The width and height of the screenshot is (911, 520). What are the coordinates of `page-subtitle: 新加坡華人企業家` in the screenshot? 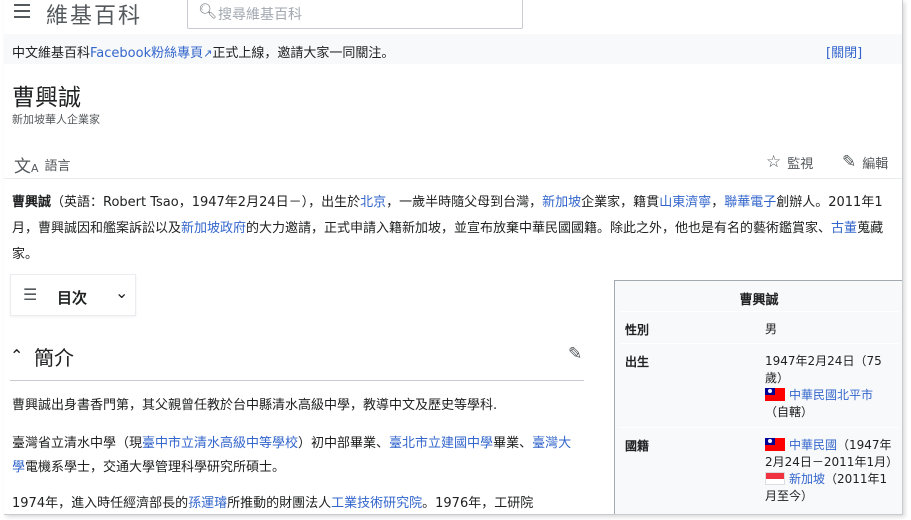 It's located at (56, 119).